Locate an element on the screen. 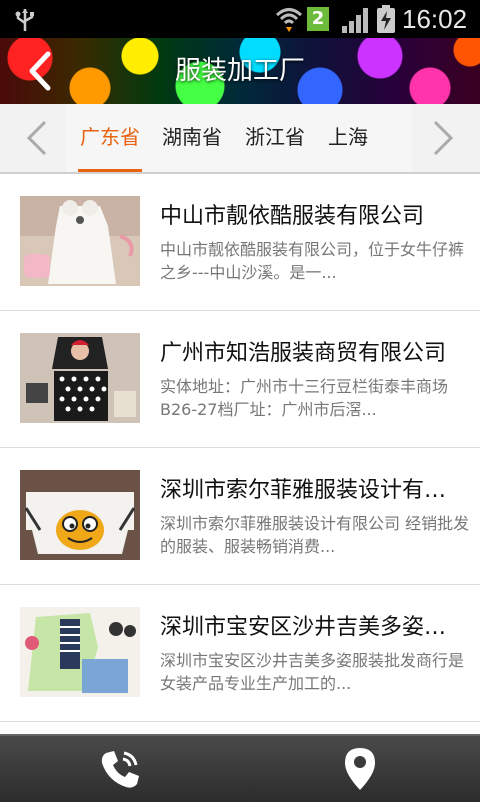 This screenshot has width=480, height=802. tab-hunan: 湖南省 is located at coordinates (192, 138).